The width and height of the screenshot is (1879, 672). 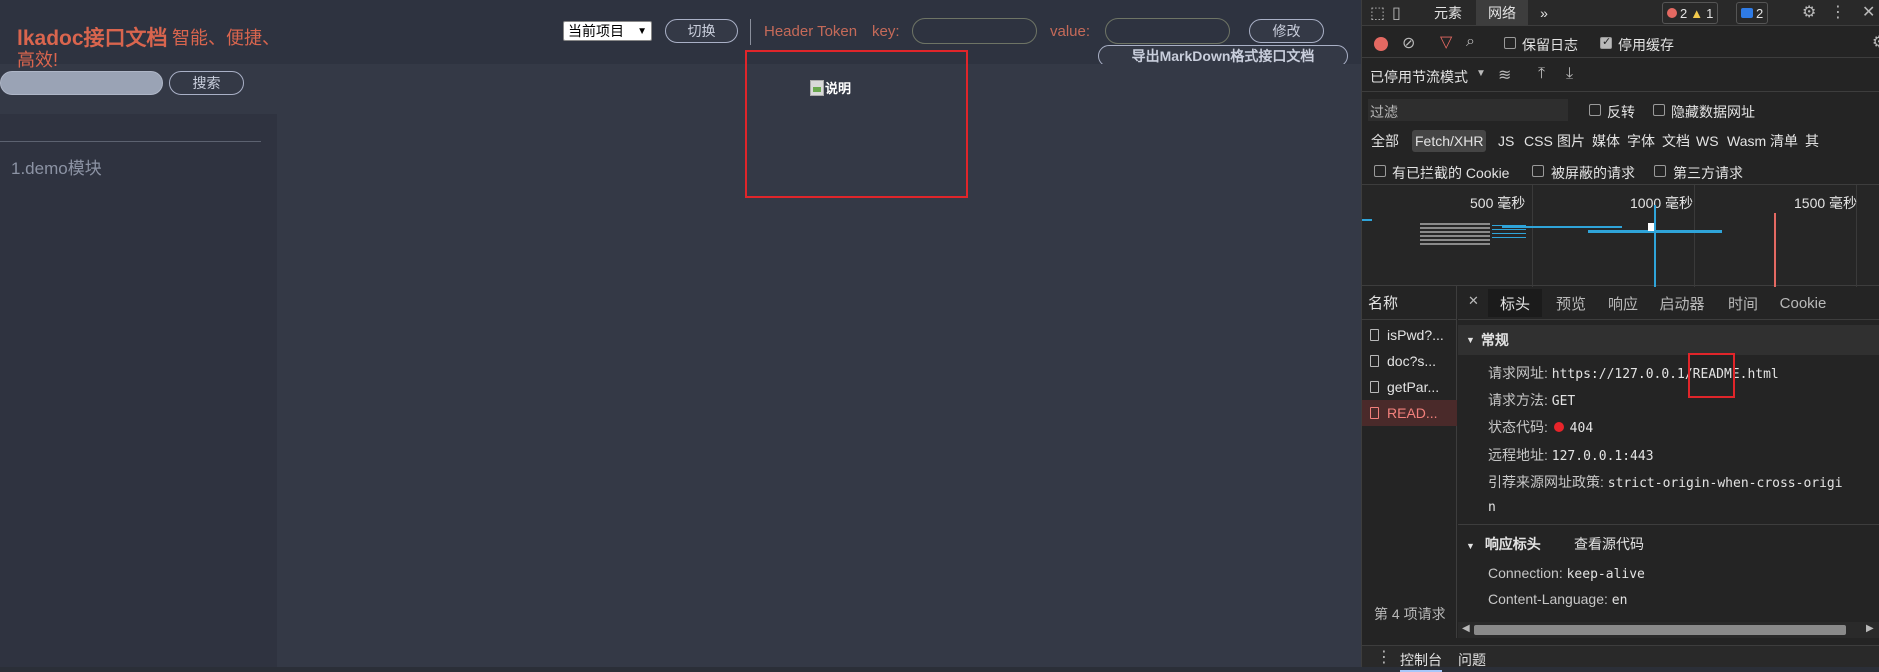 I want to click on more-tabs-button: », so click(x=1544, y=13).